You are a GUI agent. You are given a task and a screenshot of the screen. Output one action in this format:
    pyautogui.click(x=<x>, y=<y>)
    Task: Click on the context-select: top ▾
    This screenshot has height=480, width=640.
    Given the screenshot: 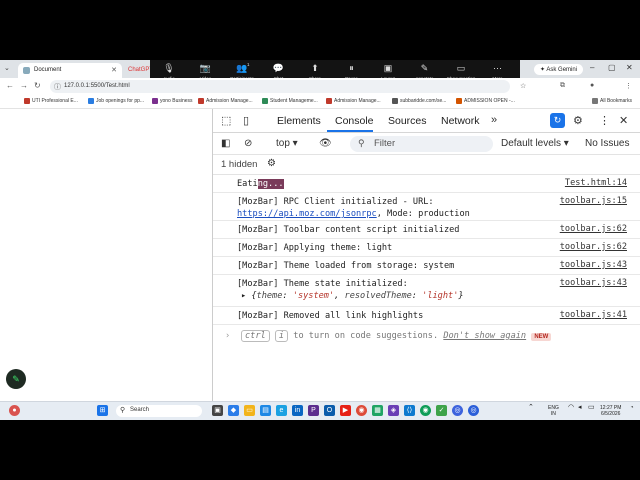 What is the action you would take?
    pyautogui.click(x=287, y=143)
    